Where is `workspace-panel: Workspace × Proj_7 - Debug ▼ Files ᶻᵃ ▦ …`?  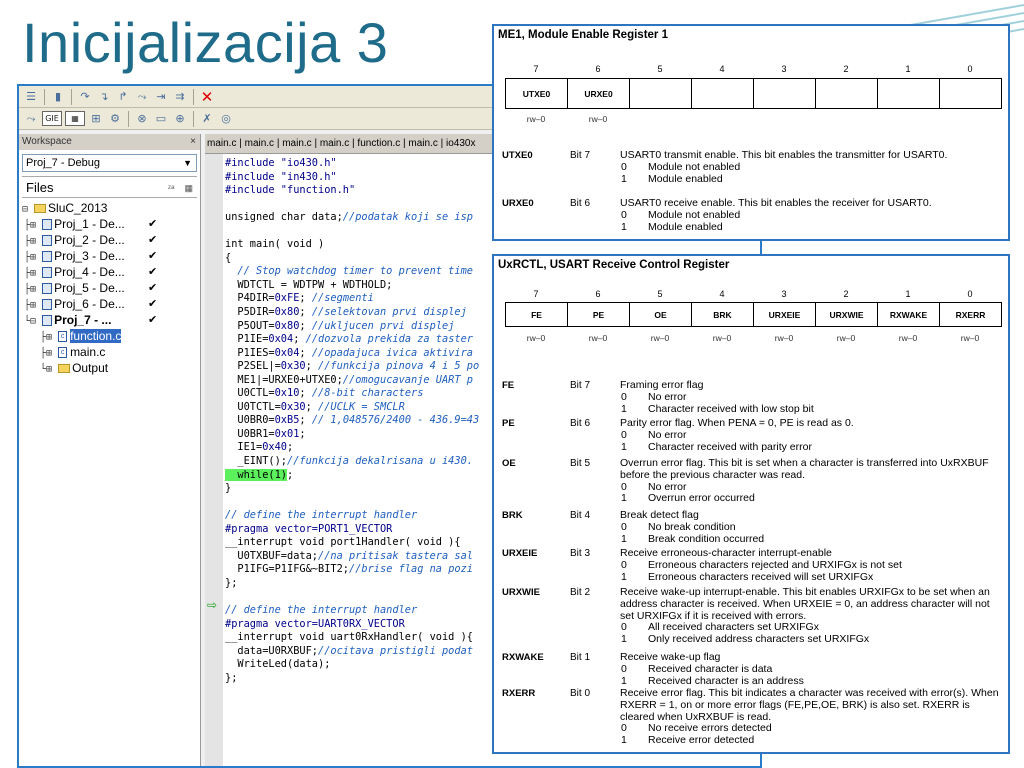 workspace-panel: Workspace × Proj_7 - Debug ▼ Files ᶻᵃ ▦ … is located at coordinates (110, 450).